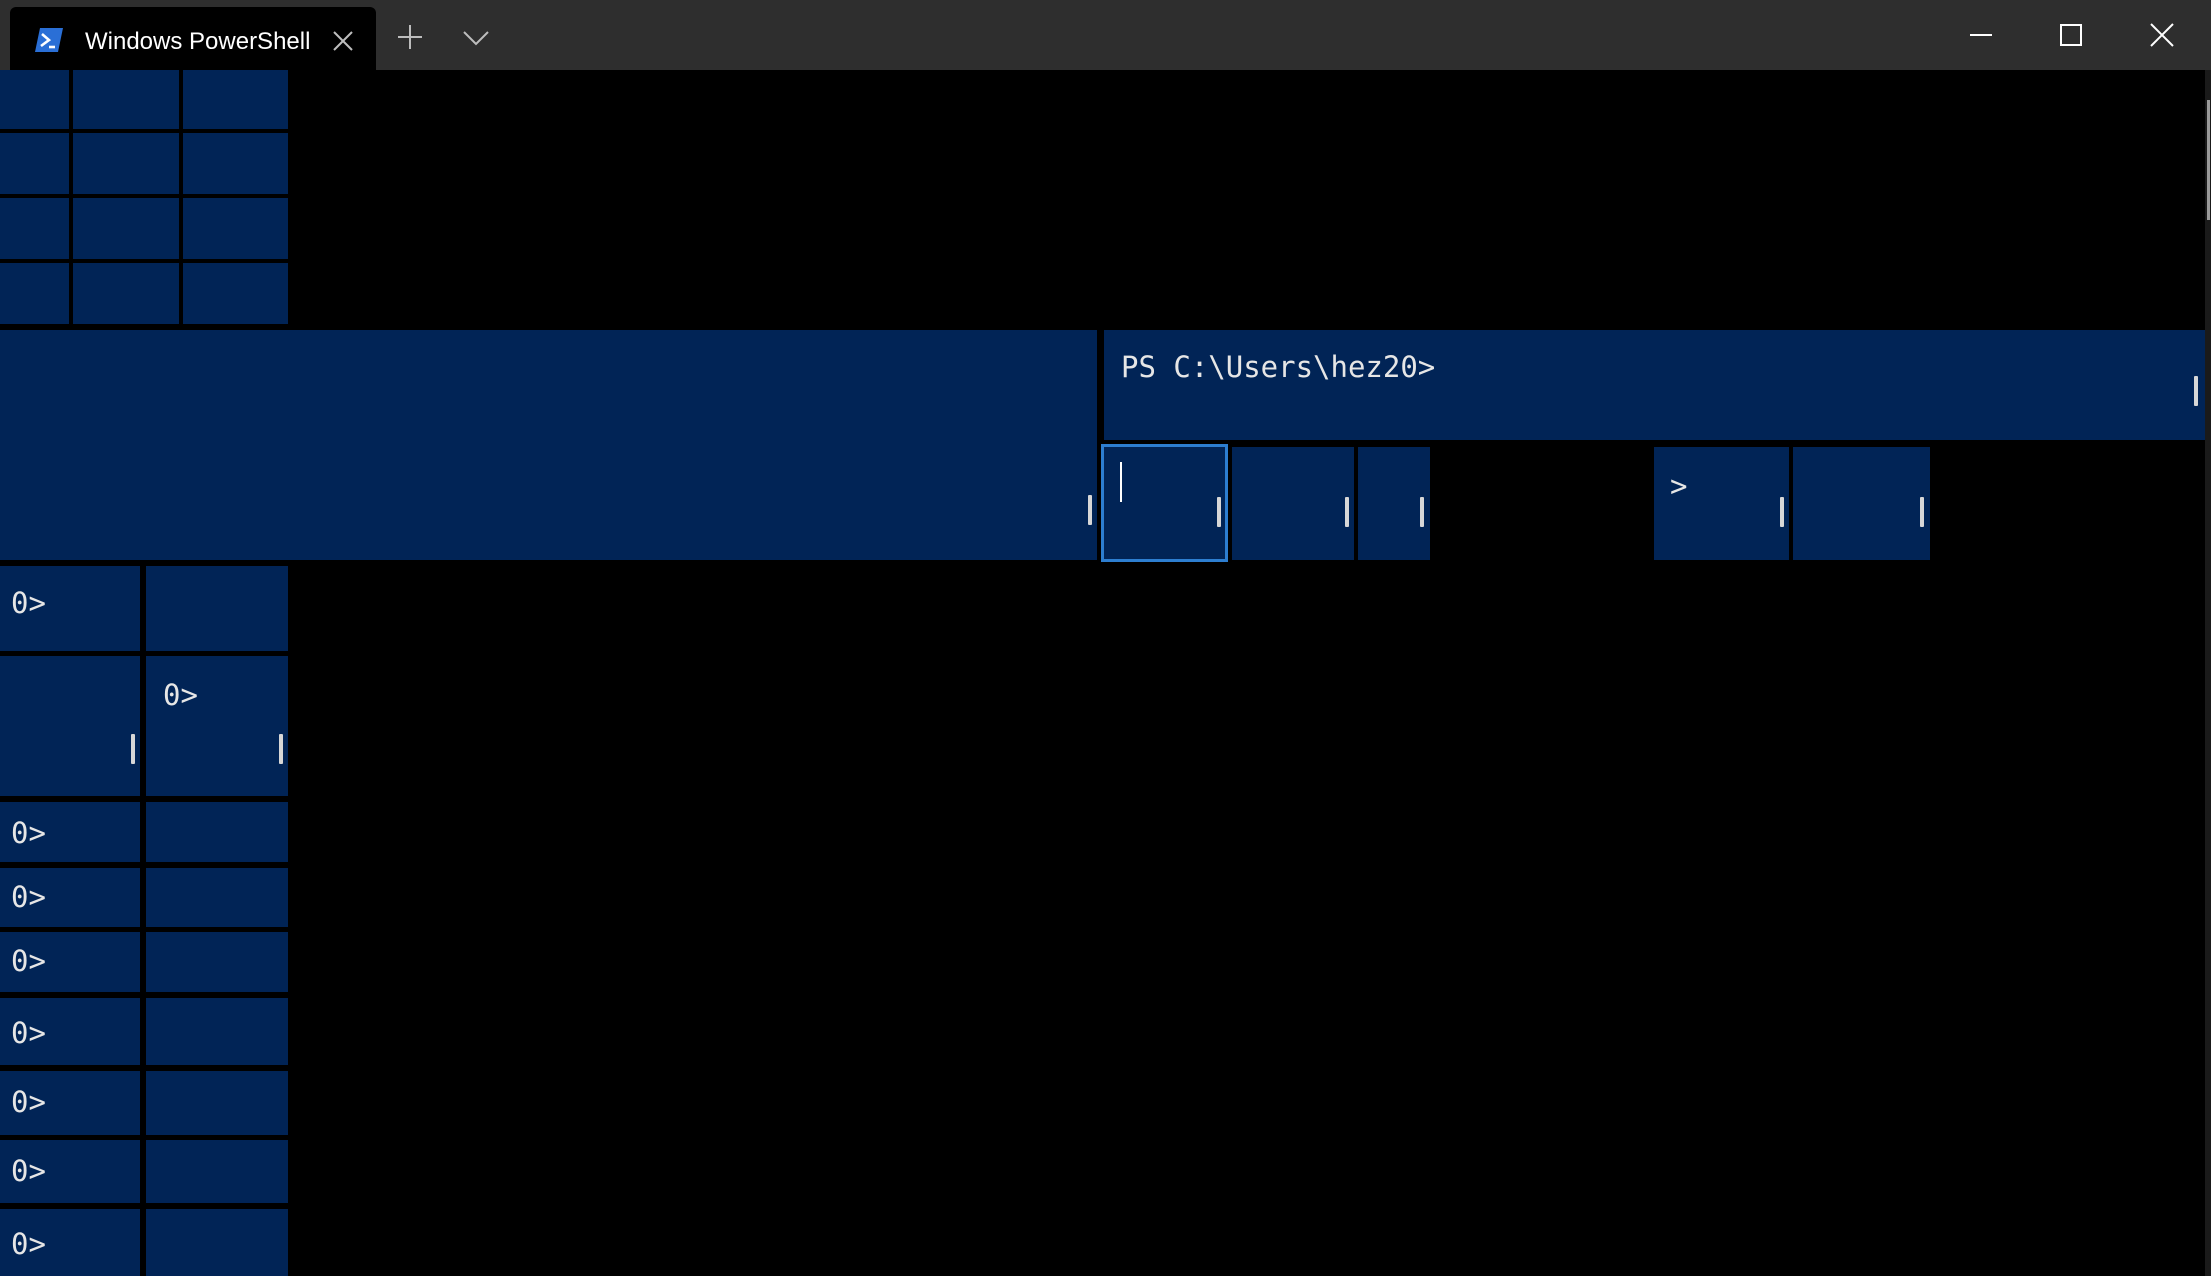 This screenshot has width=2211, height=1276. Describe the element at coordinates (1679, 486) in the screenshot. I see `prompt-text: >` at that location.